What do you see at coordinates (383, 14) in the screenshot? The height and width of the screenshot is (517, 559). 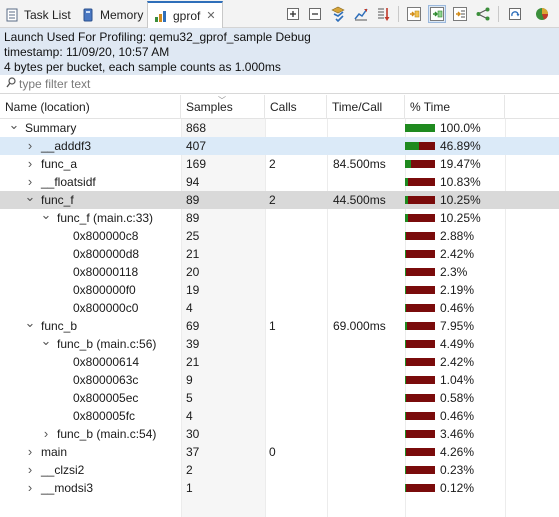 I see `sort-icon` at bounding box center [383, 14].